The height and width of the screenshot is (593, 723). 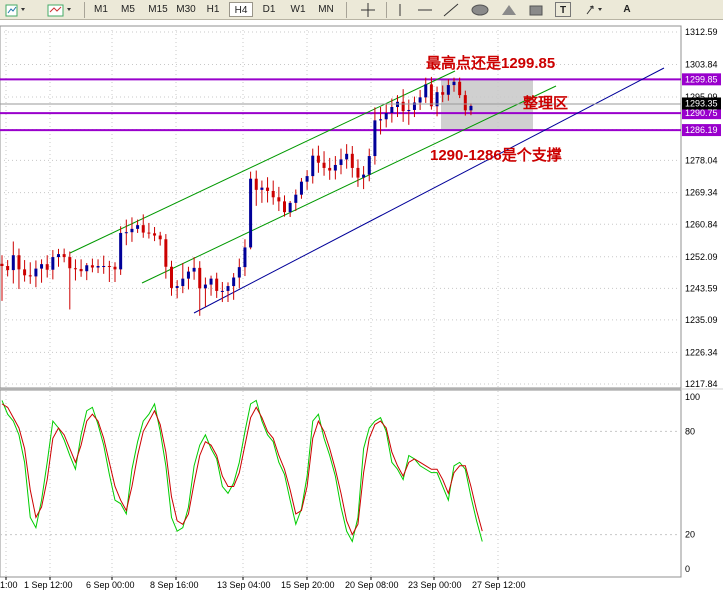 I want to click on time-tick-label: 8 Sep 16:00, so click(x=174, y=585).